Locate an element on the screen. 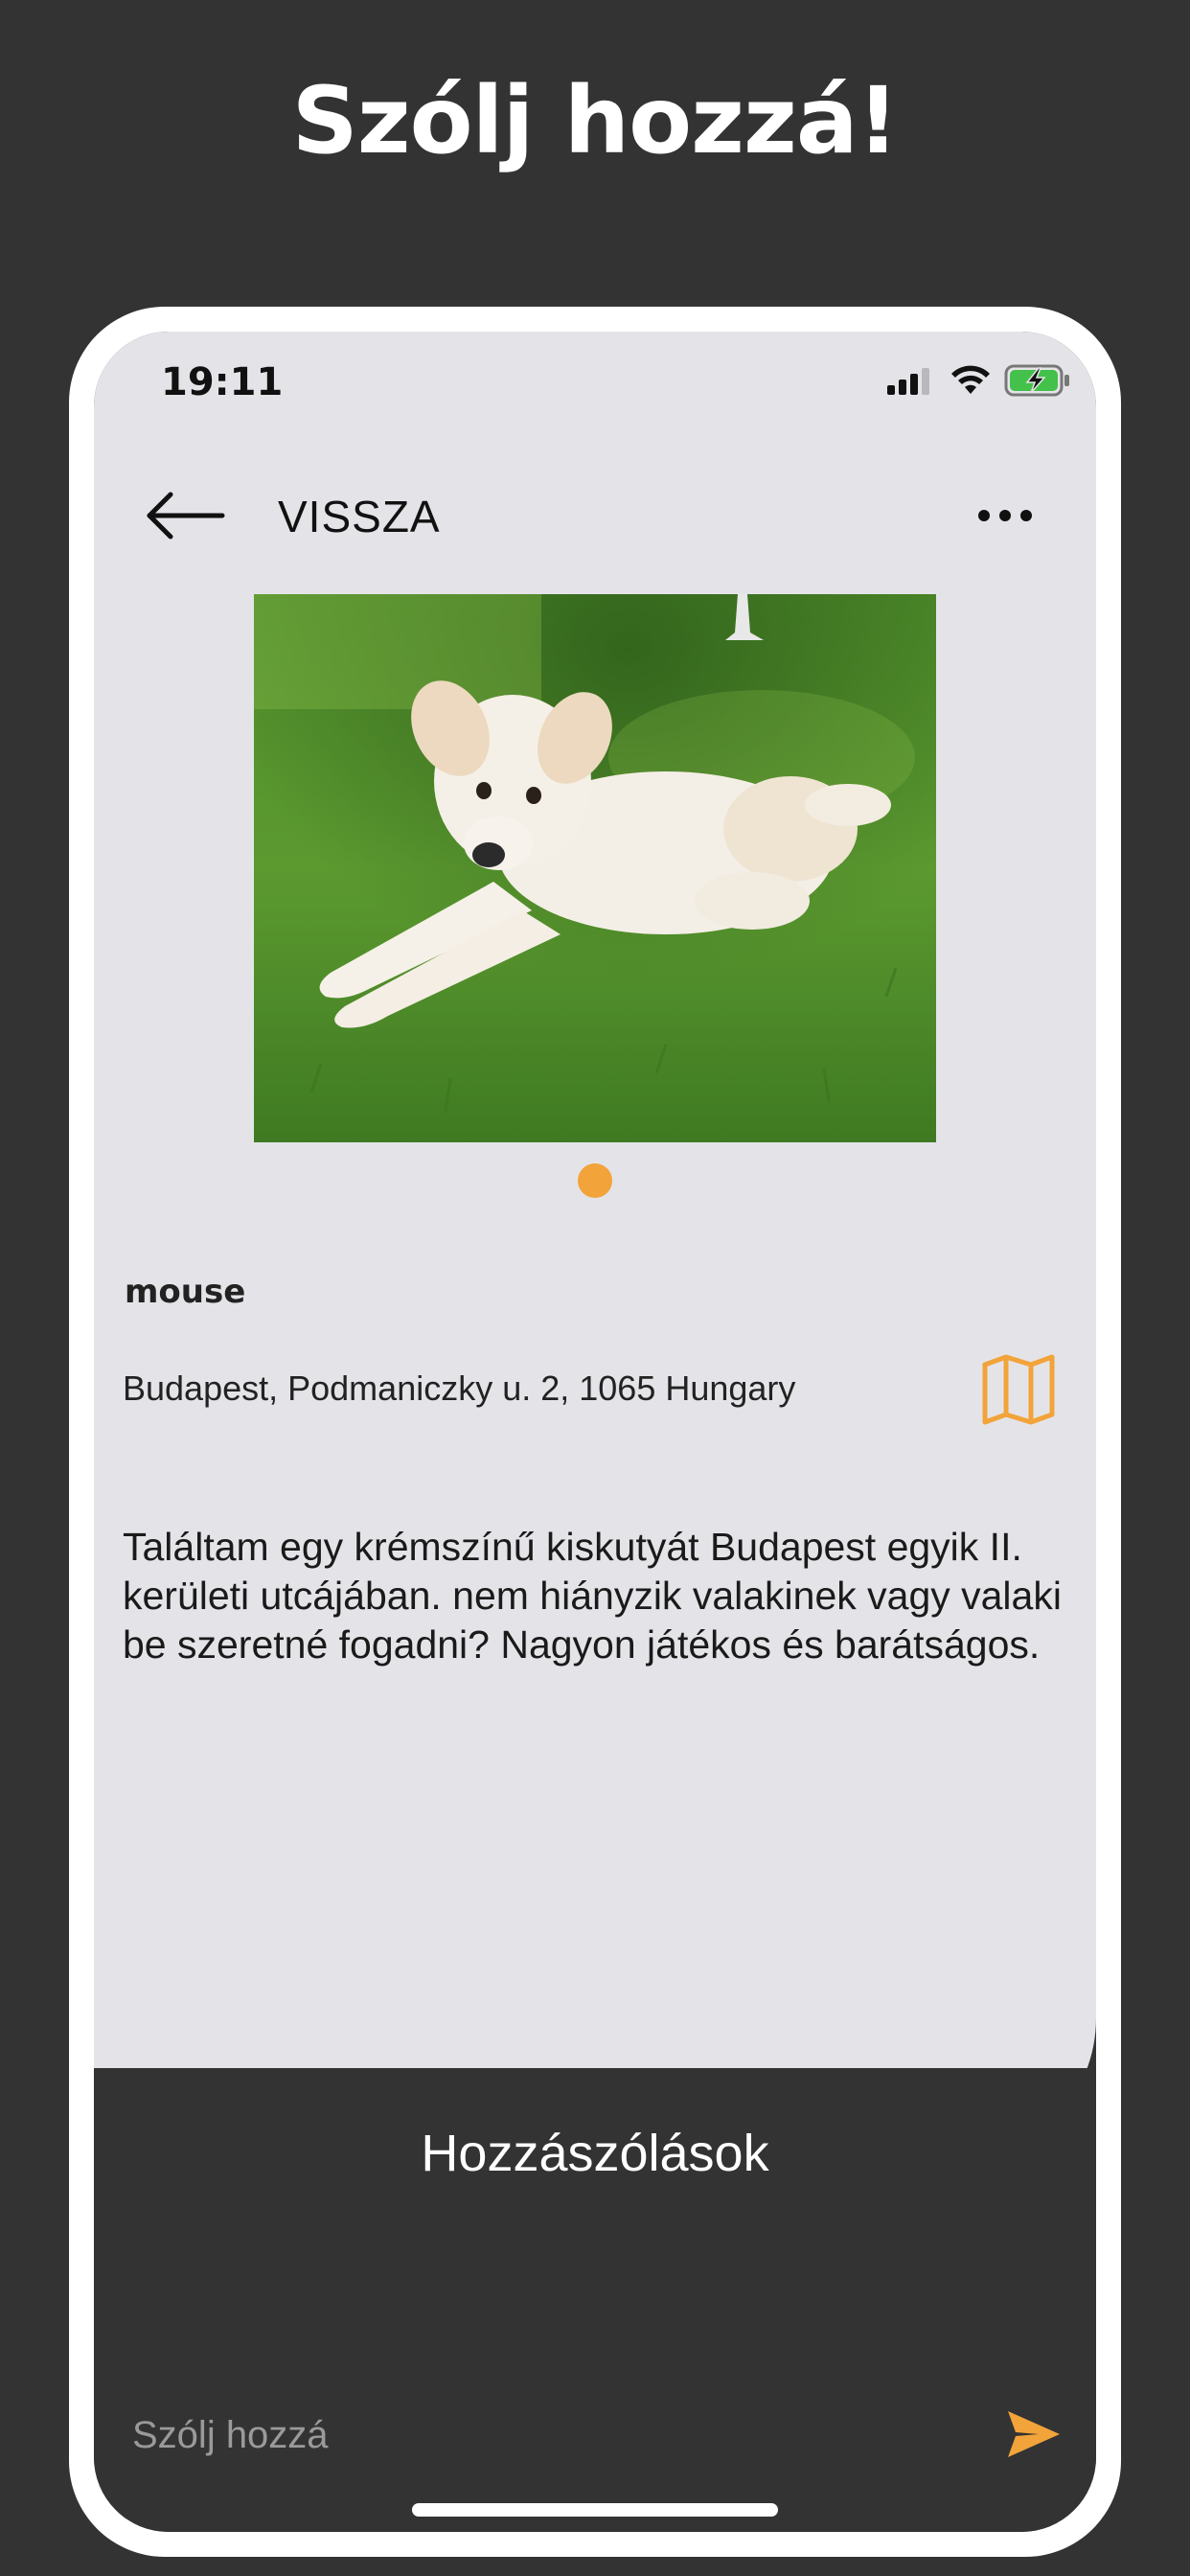 The width and height of the screenshot is (1190, 2576). back-button is located at coordinates (185, 515).